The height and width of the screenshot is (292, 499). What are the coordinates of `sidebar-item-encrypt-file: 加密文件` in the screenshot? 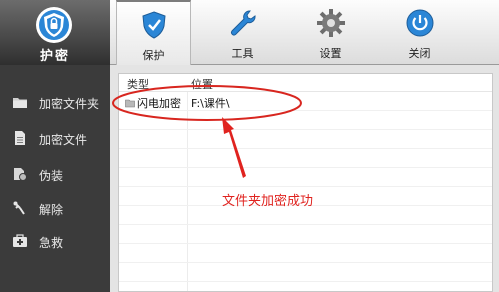 It's located at (55, 138).